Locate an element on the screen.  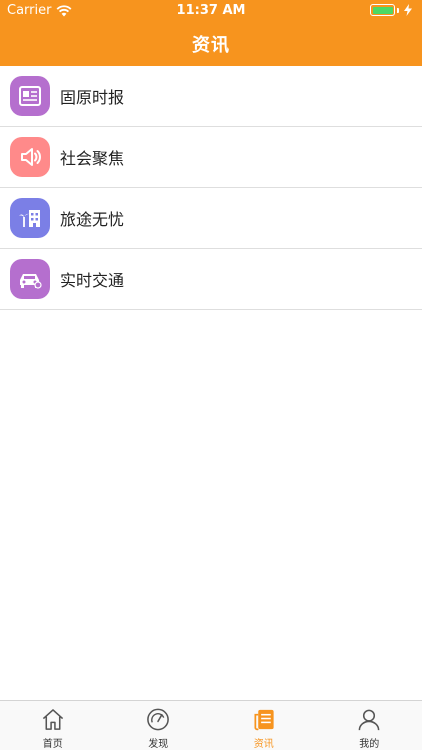
tab-discover: 发现 is located at coordinates (159, 725).